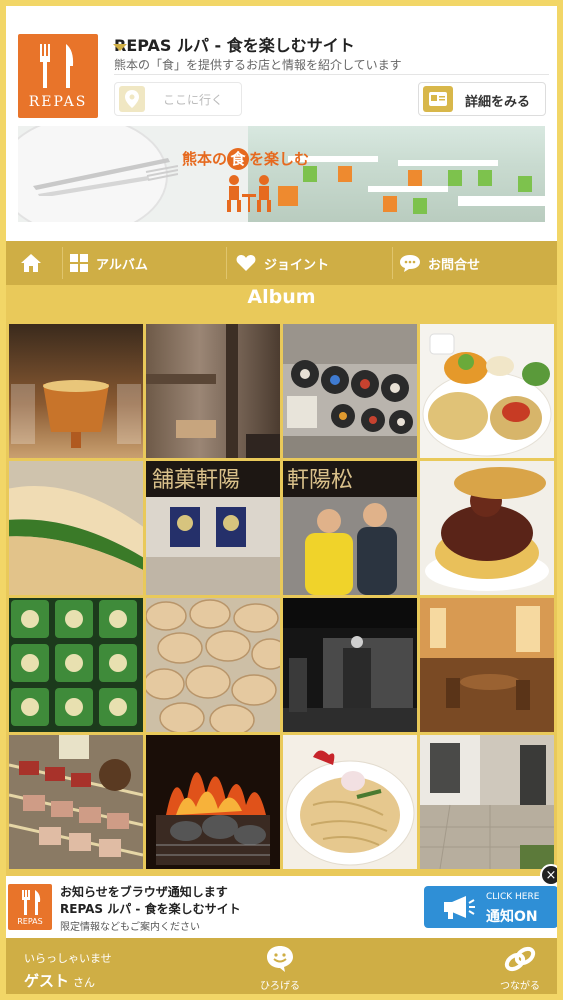 The height and width of the screenshot is (1000, 563). Describe the element at coordinates (122, 265) in the screenshot. I see `nav-album-label: アルバム` at that location.